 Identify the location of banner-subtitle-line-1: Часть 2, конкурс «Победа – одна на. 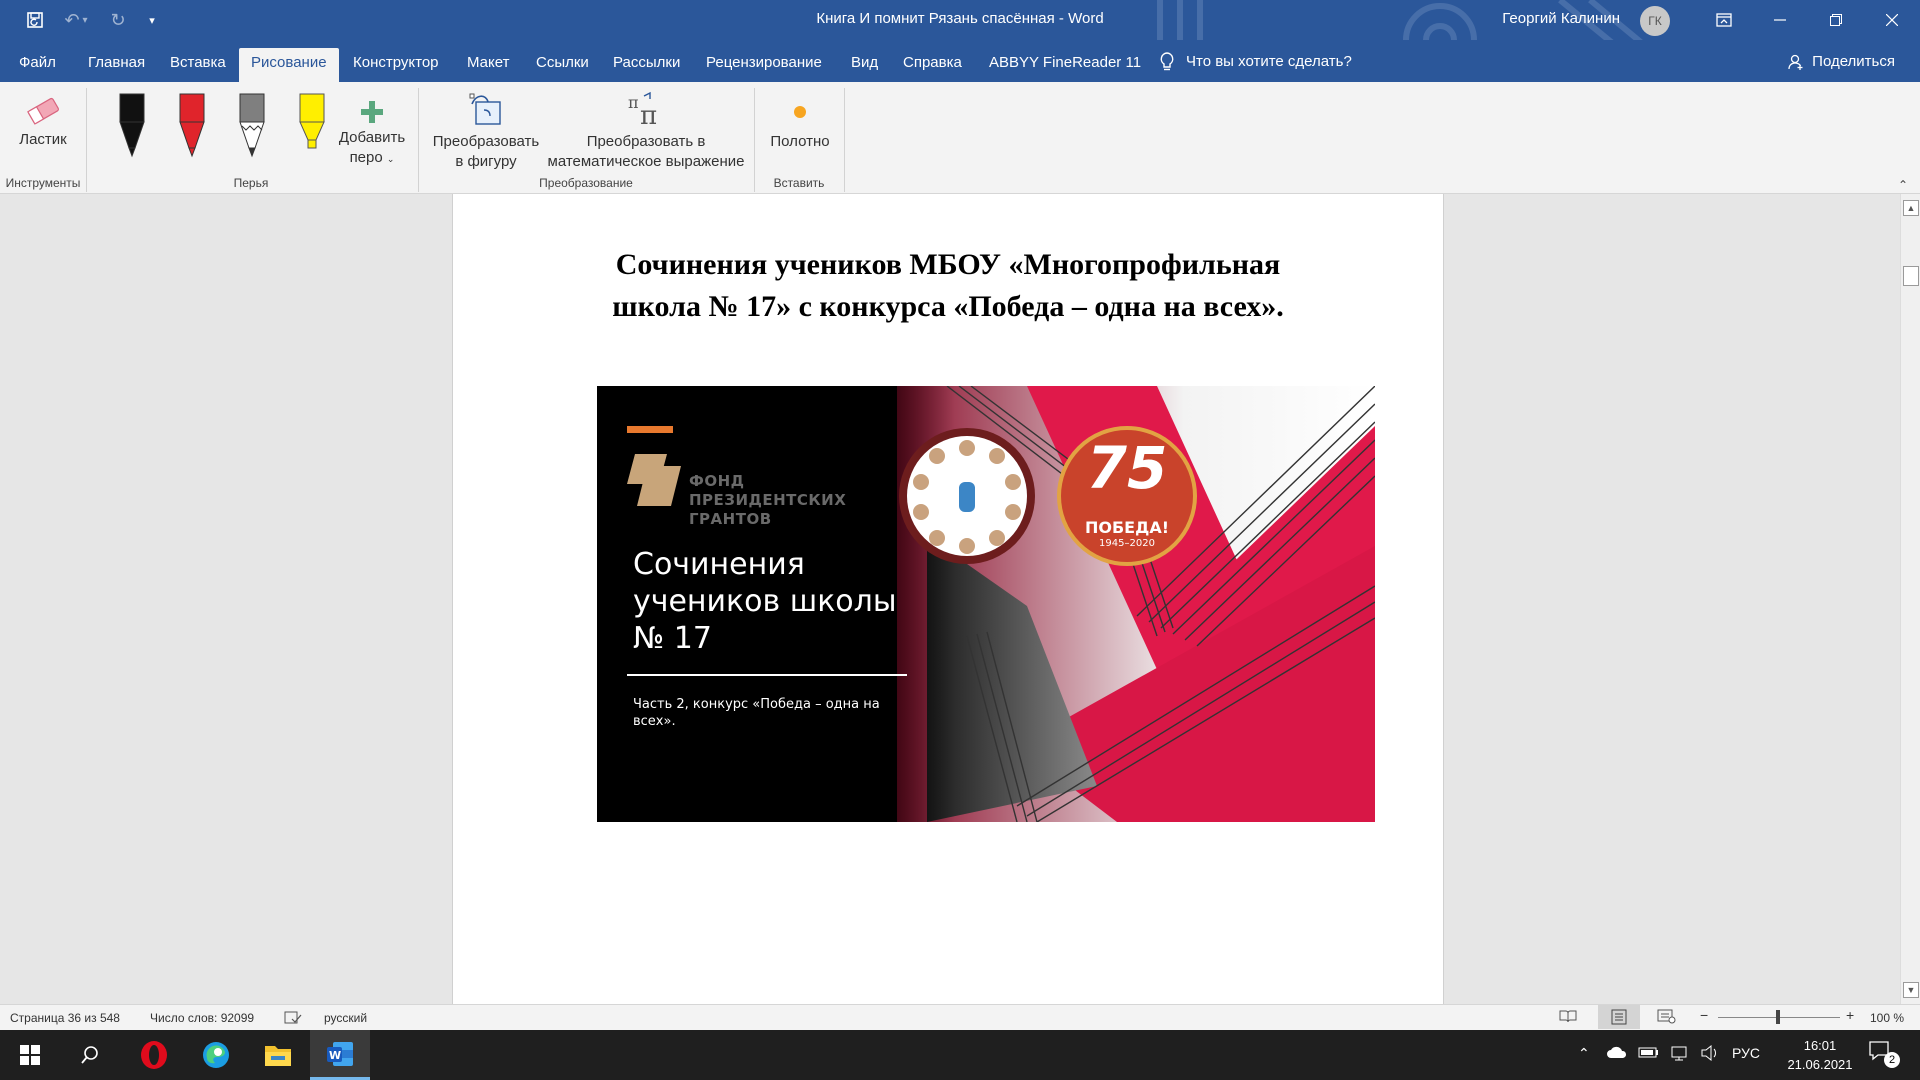
(756, 704).